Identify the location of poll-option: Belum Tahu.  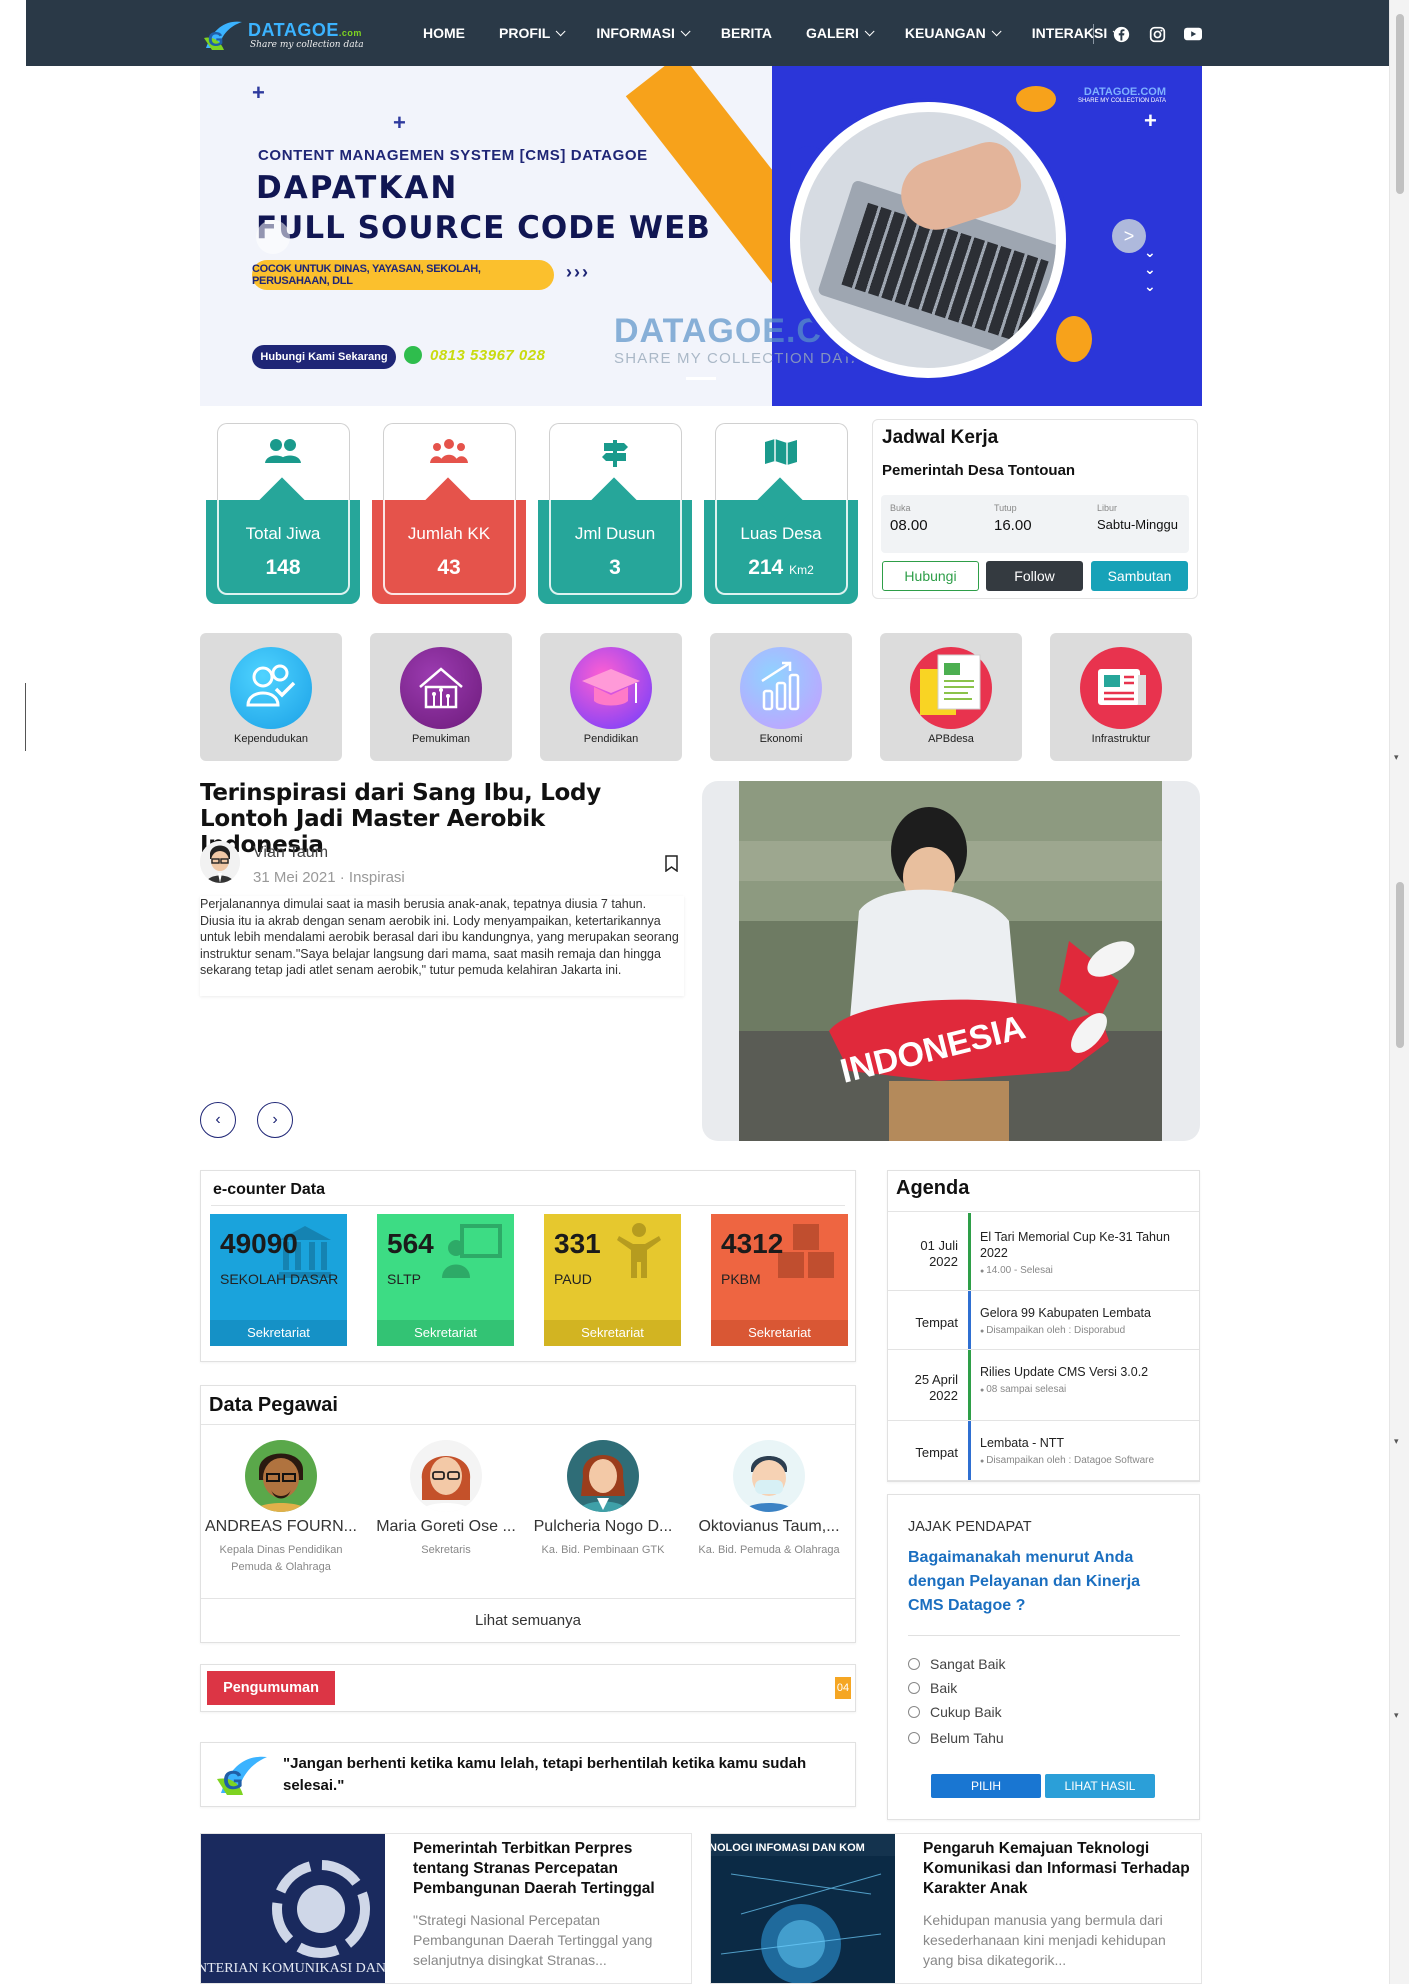
(956, 1738).